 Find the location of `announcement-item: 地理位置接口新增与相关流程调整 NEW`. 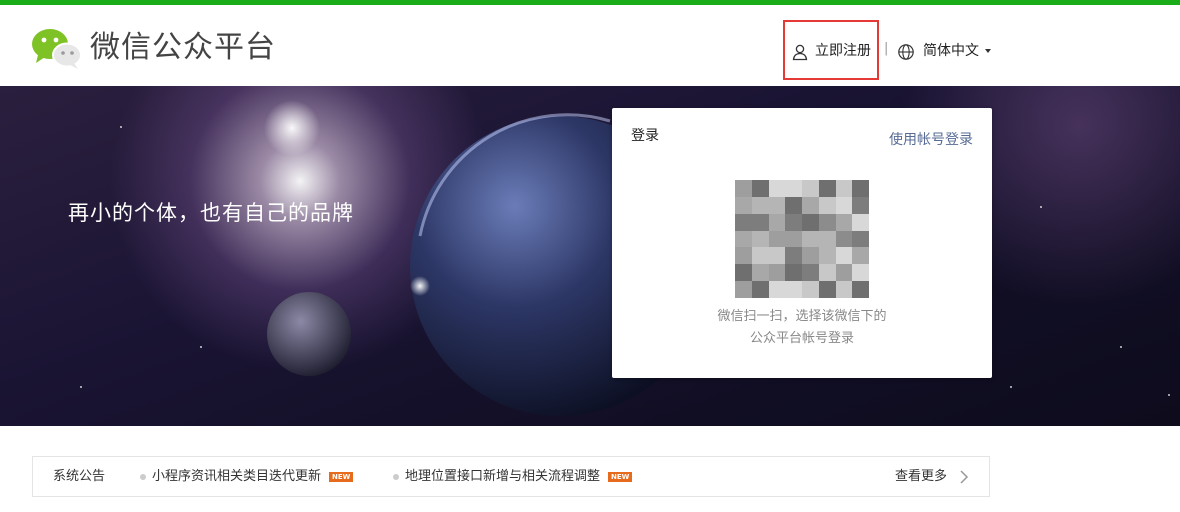

announcement-item: 地理位置接口新增与相关流程调整 NEW is located at coordinates (513, 477).